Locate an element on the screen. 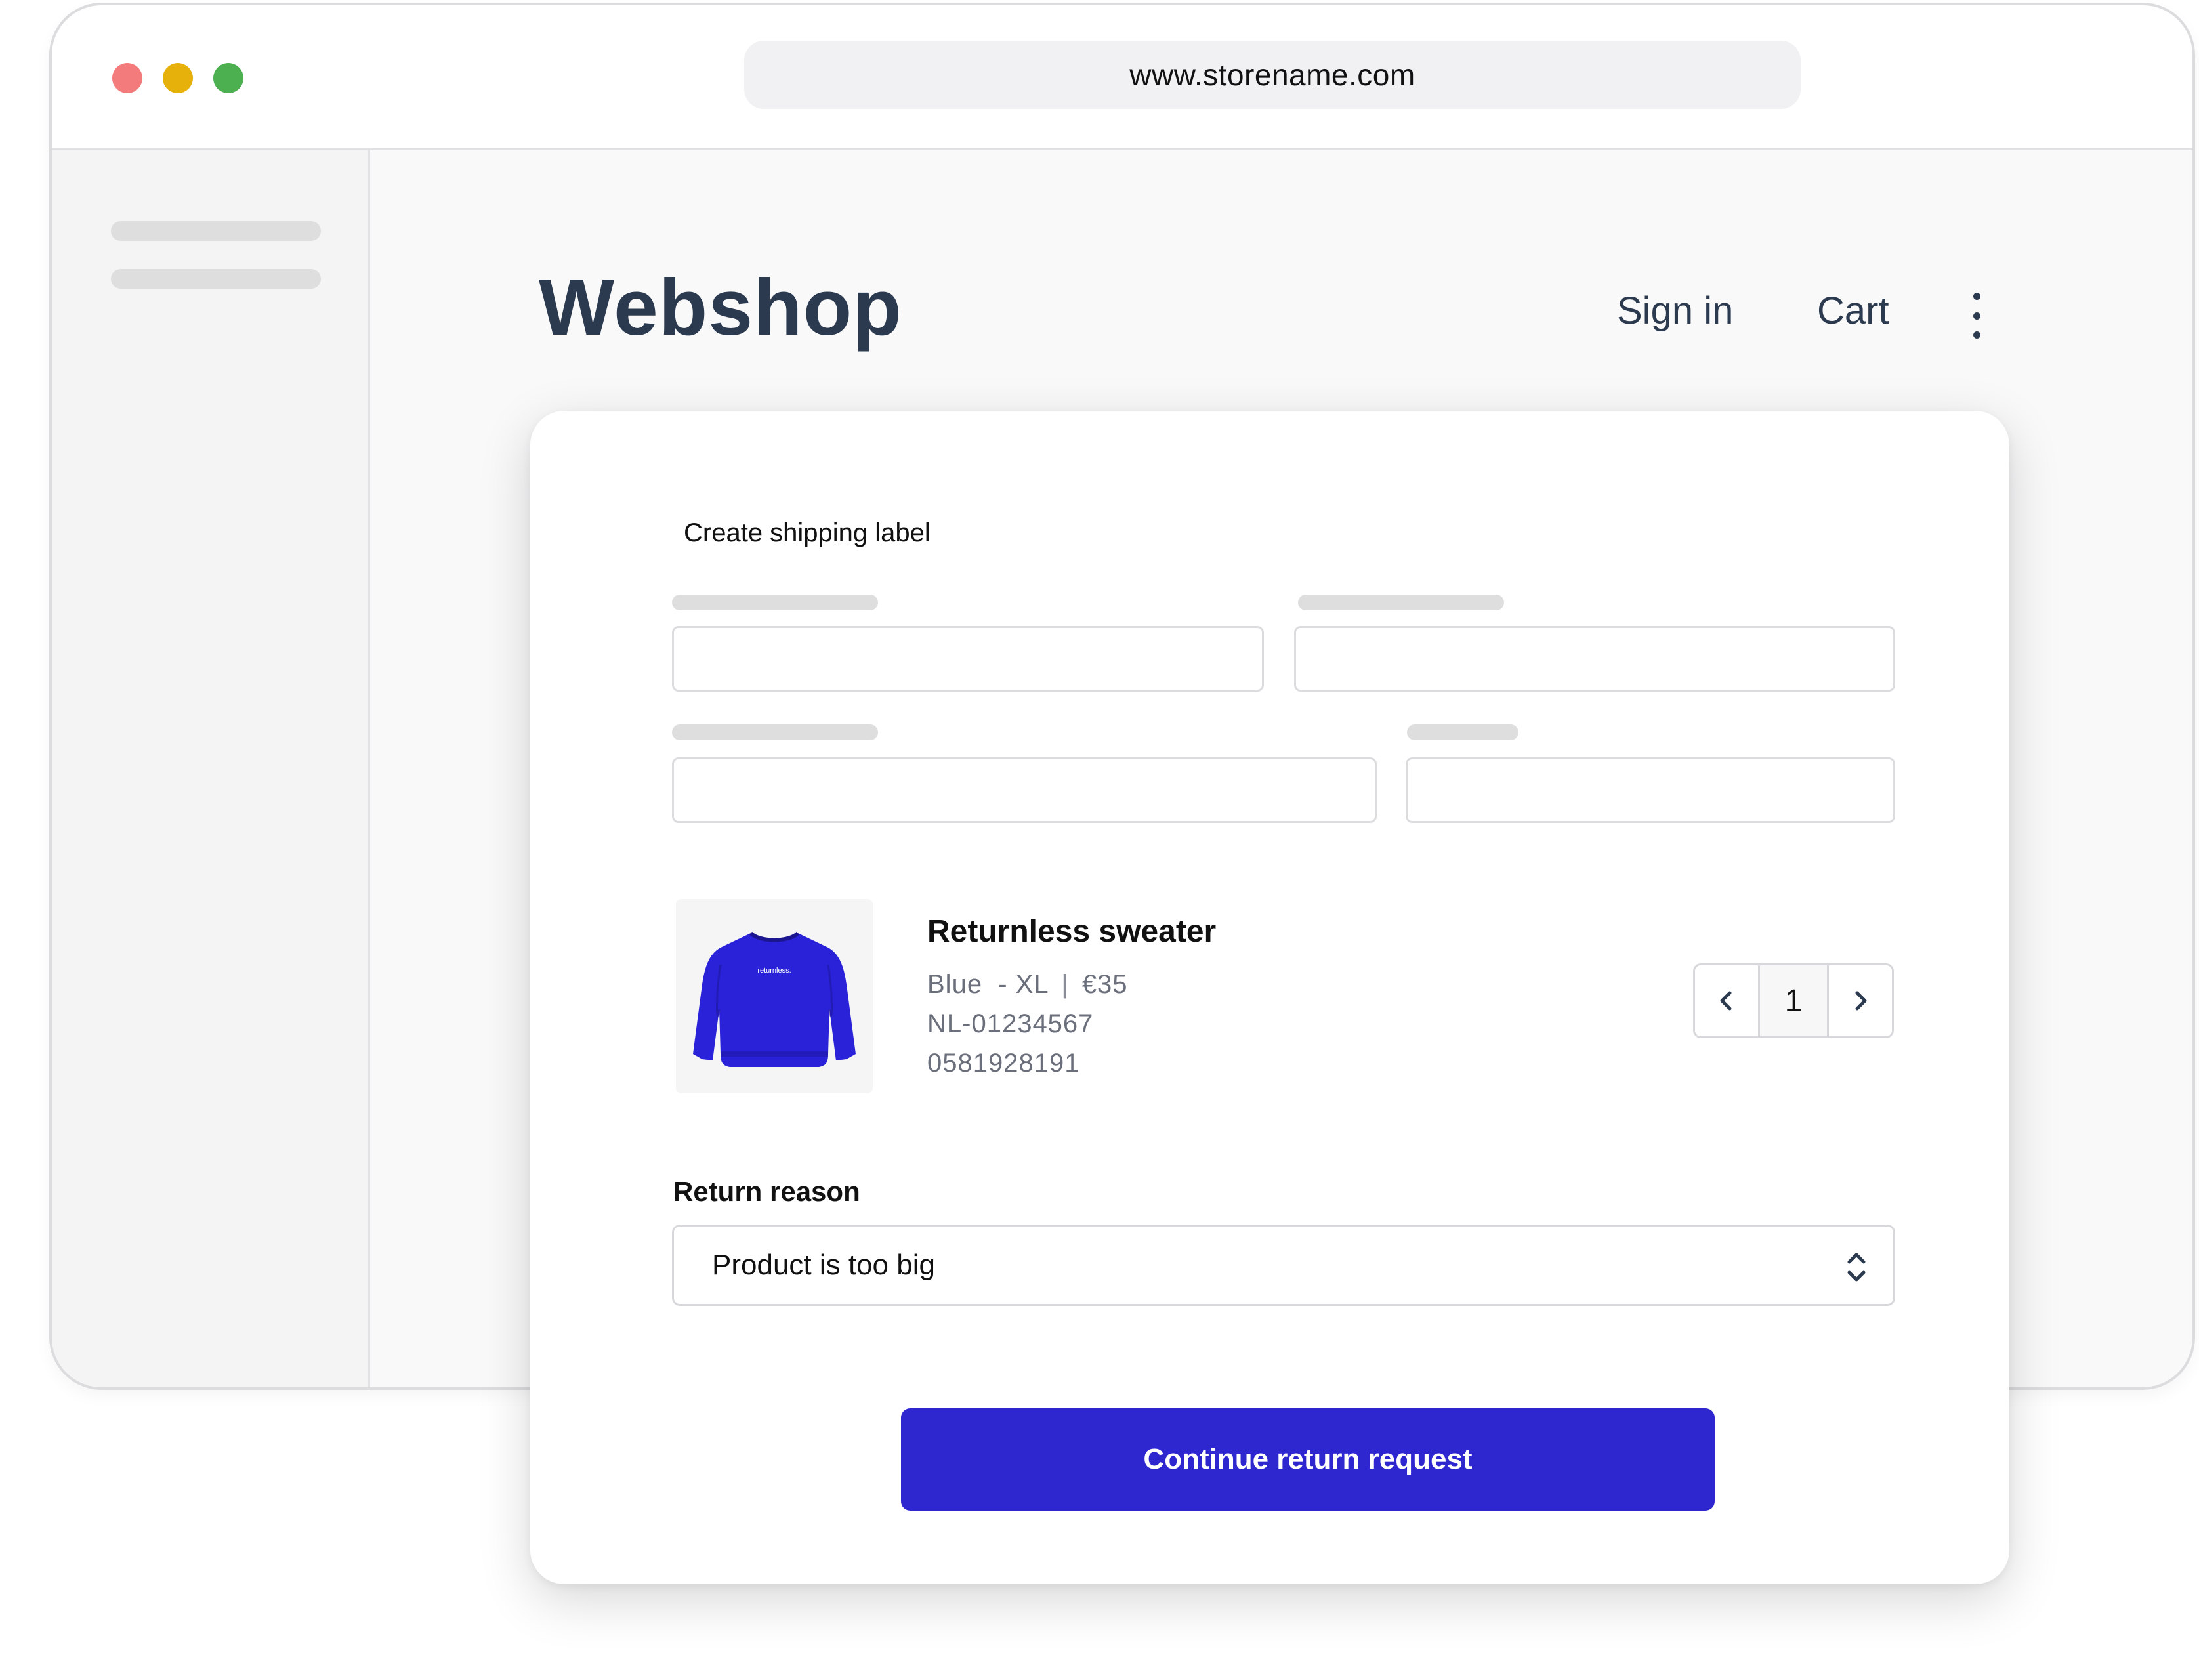  product-image: returnless. is located at coordinates (774, 996).